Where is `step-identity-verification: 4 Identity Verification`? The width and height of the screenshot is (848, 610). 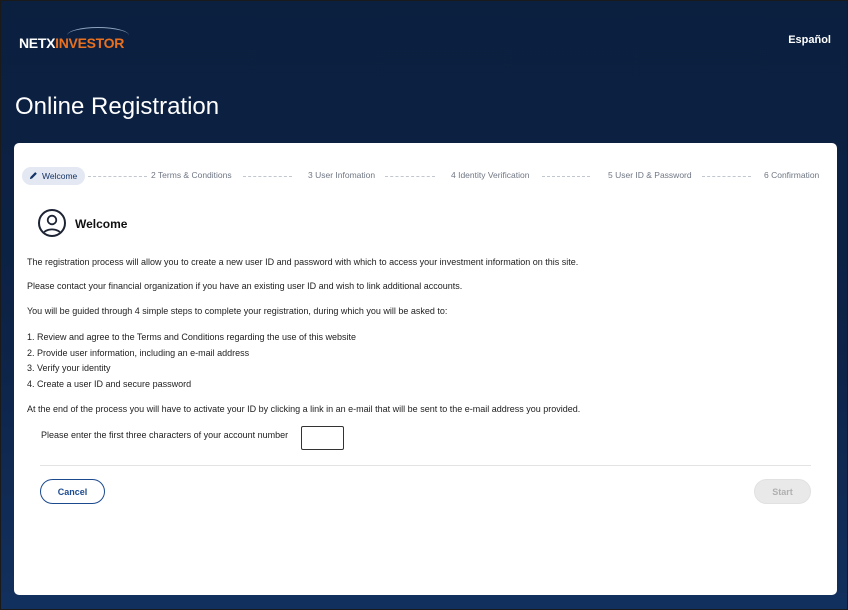 step-identity-verification: 4 Identity Verification is located at coordinates (490, 175).